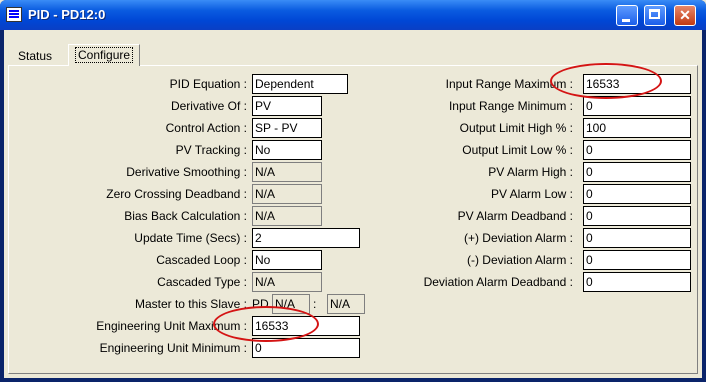 Image resolution: width=706 pixels, height=382 pixels. Describe the element at coordinates (287, 128) in the screenshot. I see `control-action-field: SP - PV` at that location.